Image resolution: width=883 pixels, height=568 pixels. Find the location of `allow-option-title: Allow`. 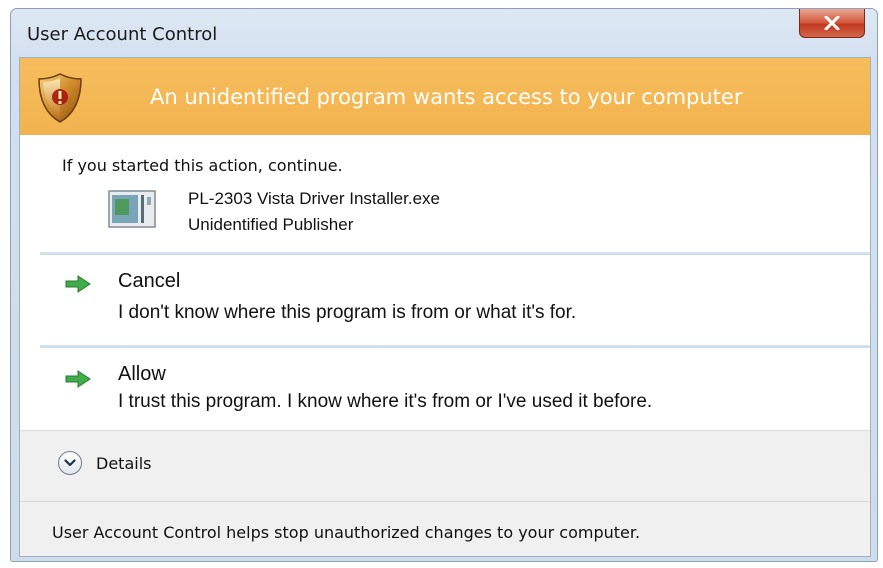

allow-option-title: Allow is located at coordinates (142, 374).